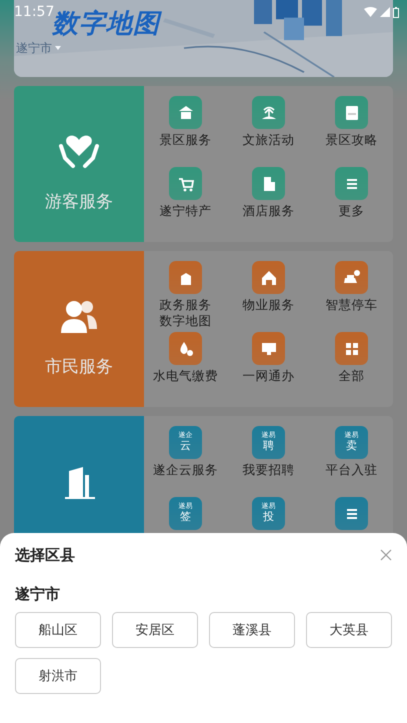 The height and width of the screenshot is (723, 407). Describe the element at coordinates (370, 12) in the screenshot. I see `wifi-icon` at that location.